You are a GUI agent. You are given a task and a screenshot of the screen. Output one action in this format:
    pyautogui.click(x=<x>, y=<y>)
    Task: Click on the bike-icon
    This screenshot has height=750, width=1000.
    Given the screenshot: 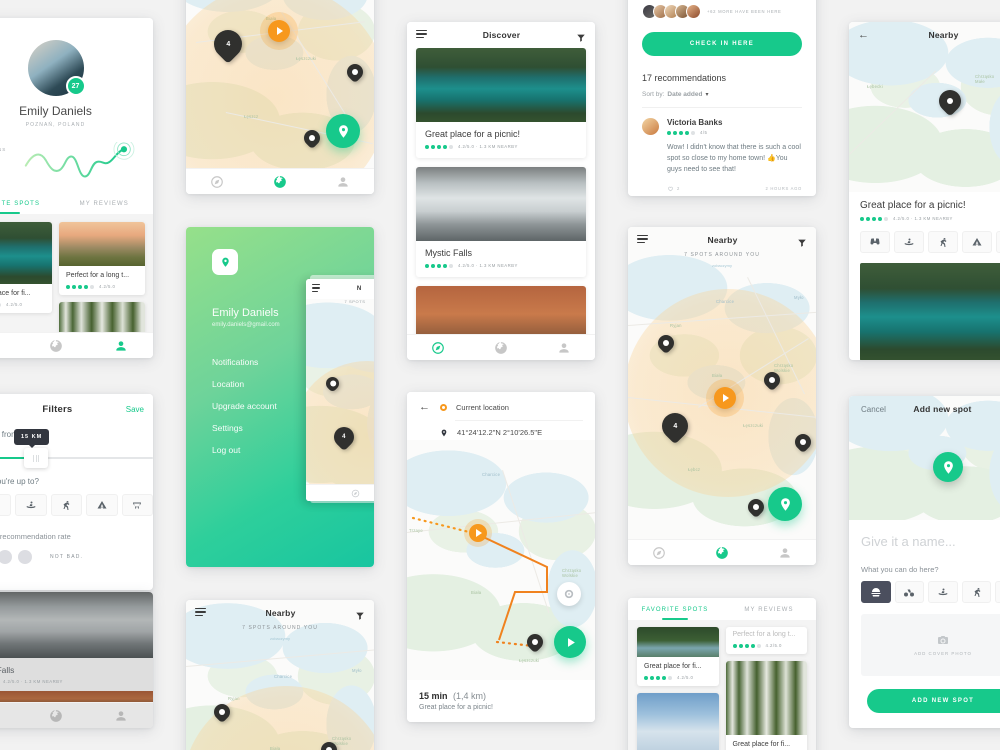 What is the action you would take?
    pyautogui.click(x=909, y=592)
    